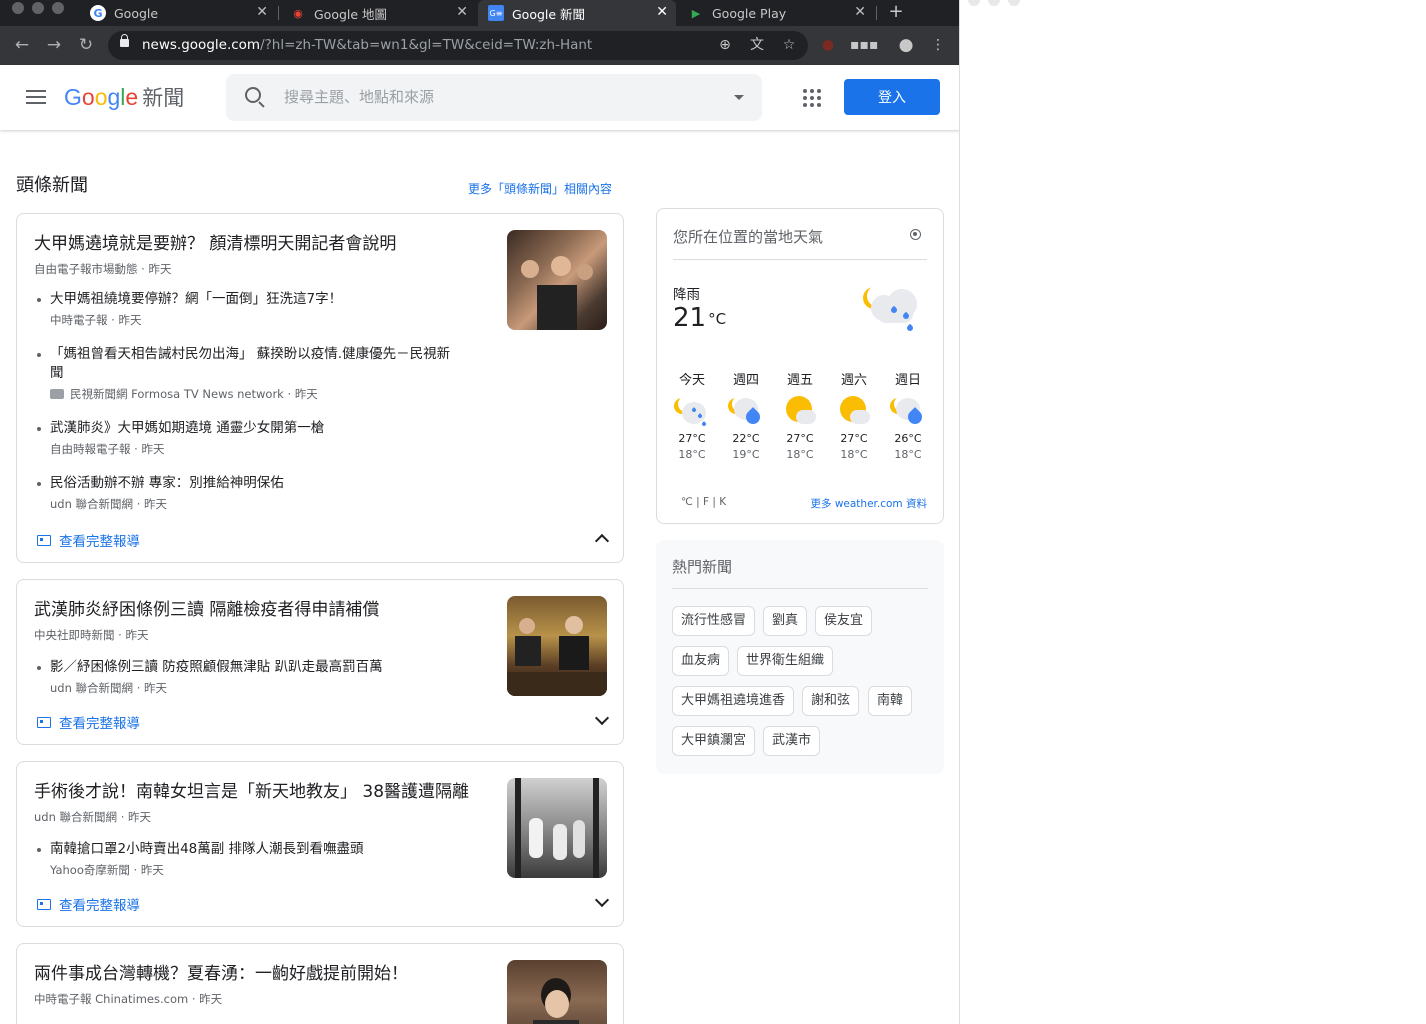 This screenshot has width=1426, height=1024. Describe the element at coordinates (699, 318) in the screenshot. I see `current-temp: 21 °C` at that location.